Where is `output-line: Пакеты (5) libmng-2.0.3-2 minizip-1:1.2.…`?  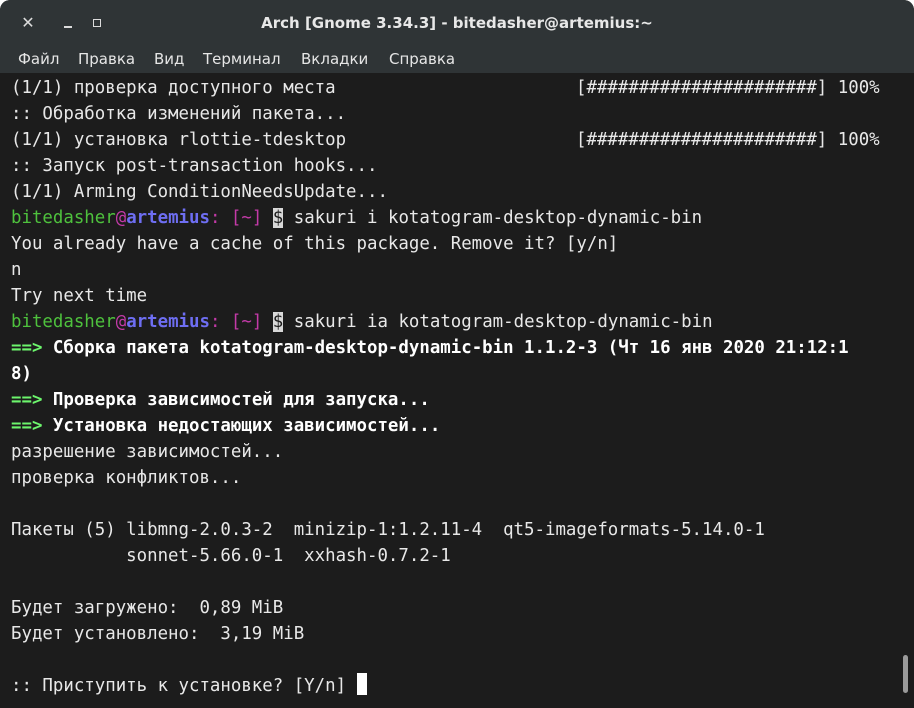
output-line: Пакеты (5) libmng-2.0.3-2 minizip-1:1.2.… is located at coordinates (388, 530).